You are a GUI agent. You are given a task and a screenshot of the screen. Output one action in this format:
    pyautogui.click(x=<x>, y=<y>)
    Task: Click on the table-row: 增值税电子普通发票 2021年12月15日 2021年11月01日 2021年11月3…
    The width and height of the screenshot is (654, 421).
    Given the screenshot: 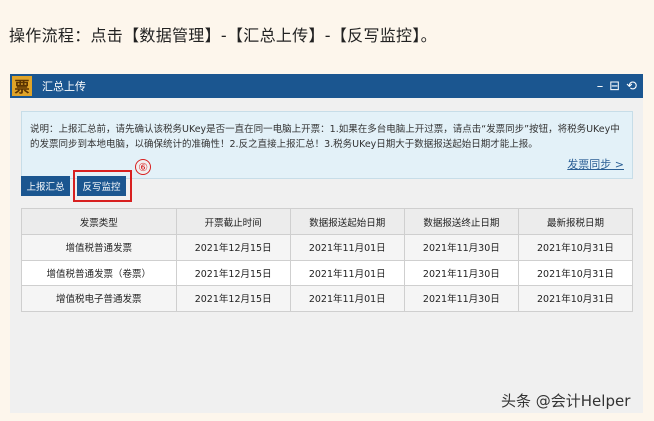 What is the action you would take?
    pyautogui.click(x=327, y=298)
    